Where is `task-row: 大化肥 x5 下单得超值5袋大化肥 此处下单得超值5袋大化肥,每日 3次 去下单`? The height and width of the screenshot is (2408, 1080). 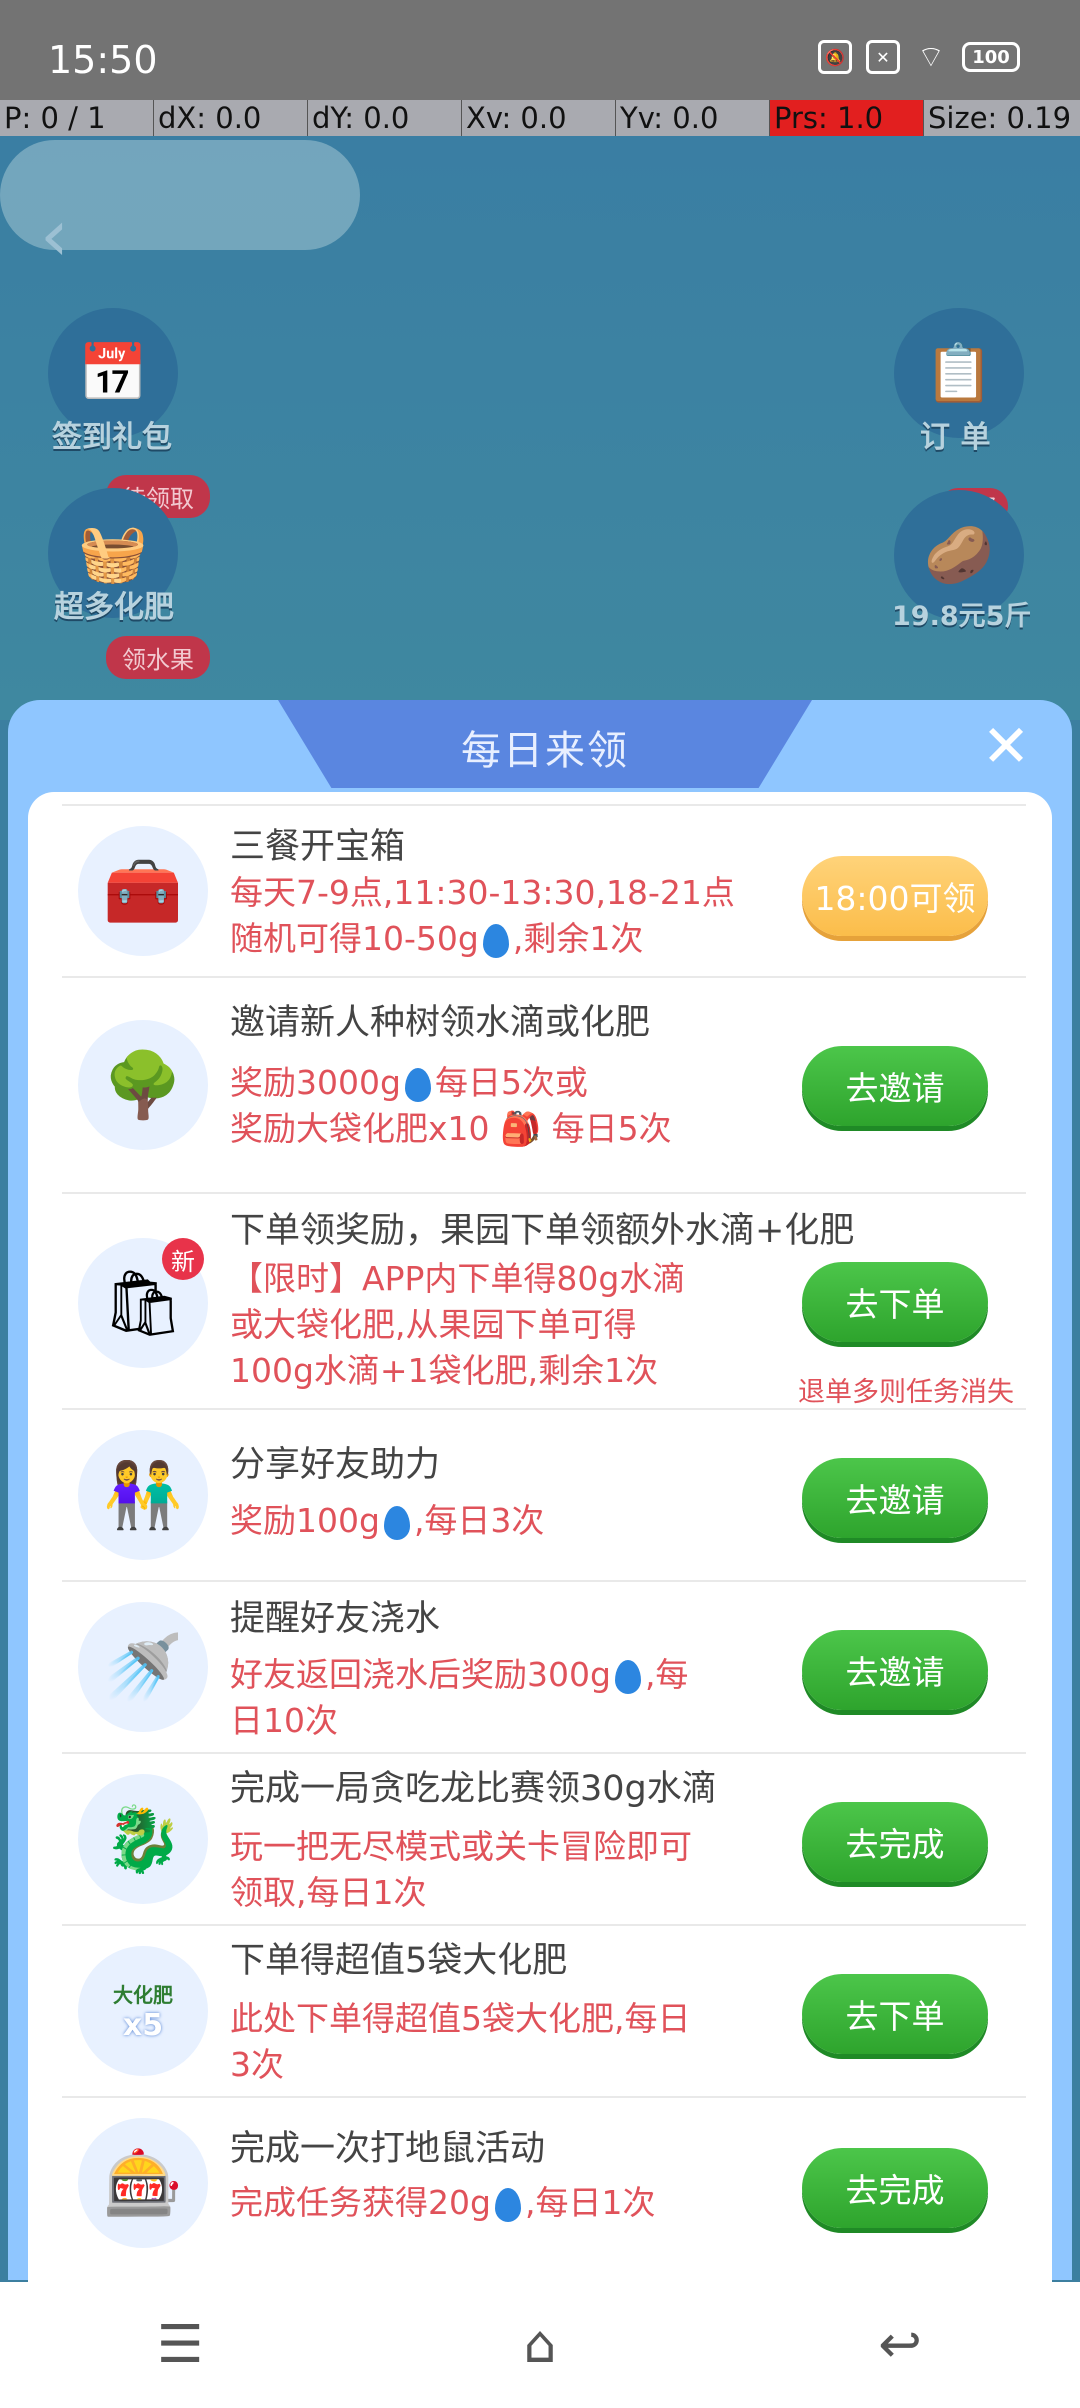
task-row: 大化肥 x5 下单得超值5袋大化肥 此处下单得超值5袋大化肥,每日 3次 去下单 is located at coordinates (544, 2010).